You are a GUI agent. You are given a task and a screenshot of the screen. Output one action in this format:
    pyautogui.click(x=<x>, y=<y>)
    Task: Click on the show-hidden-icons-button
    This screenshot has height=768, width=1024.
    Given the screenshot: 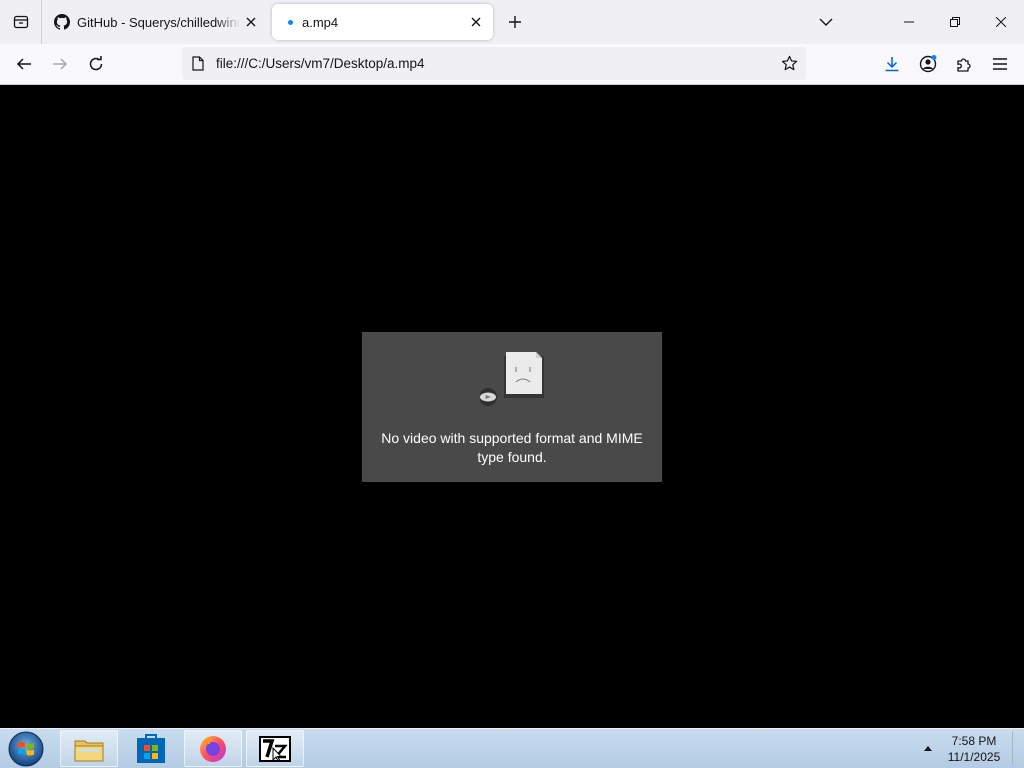 What is the action you would take?
    pyautogui.click(x=928, y=748)
    